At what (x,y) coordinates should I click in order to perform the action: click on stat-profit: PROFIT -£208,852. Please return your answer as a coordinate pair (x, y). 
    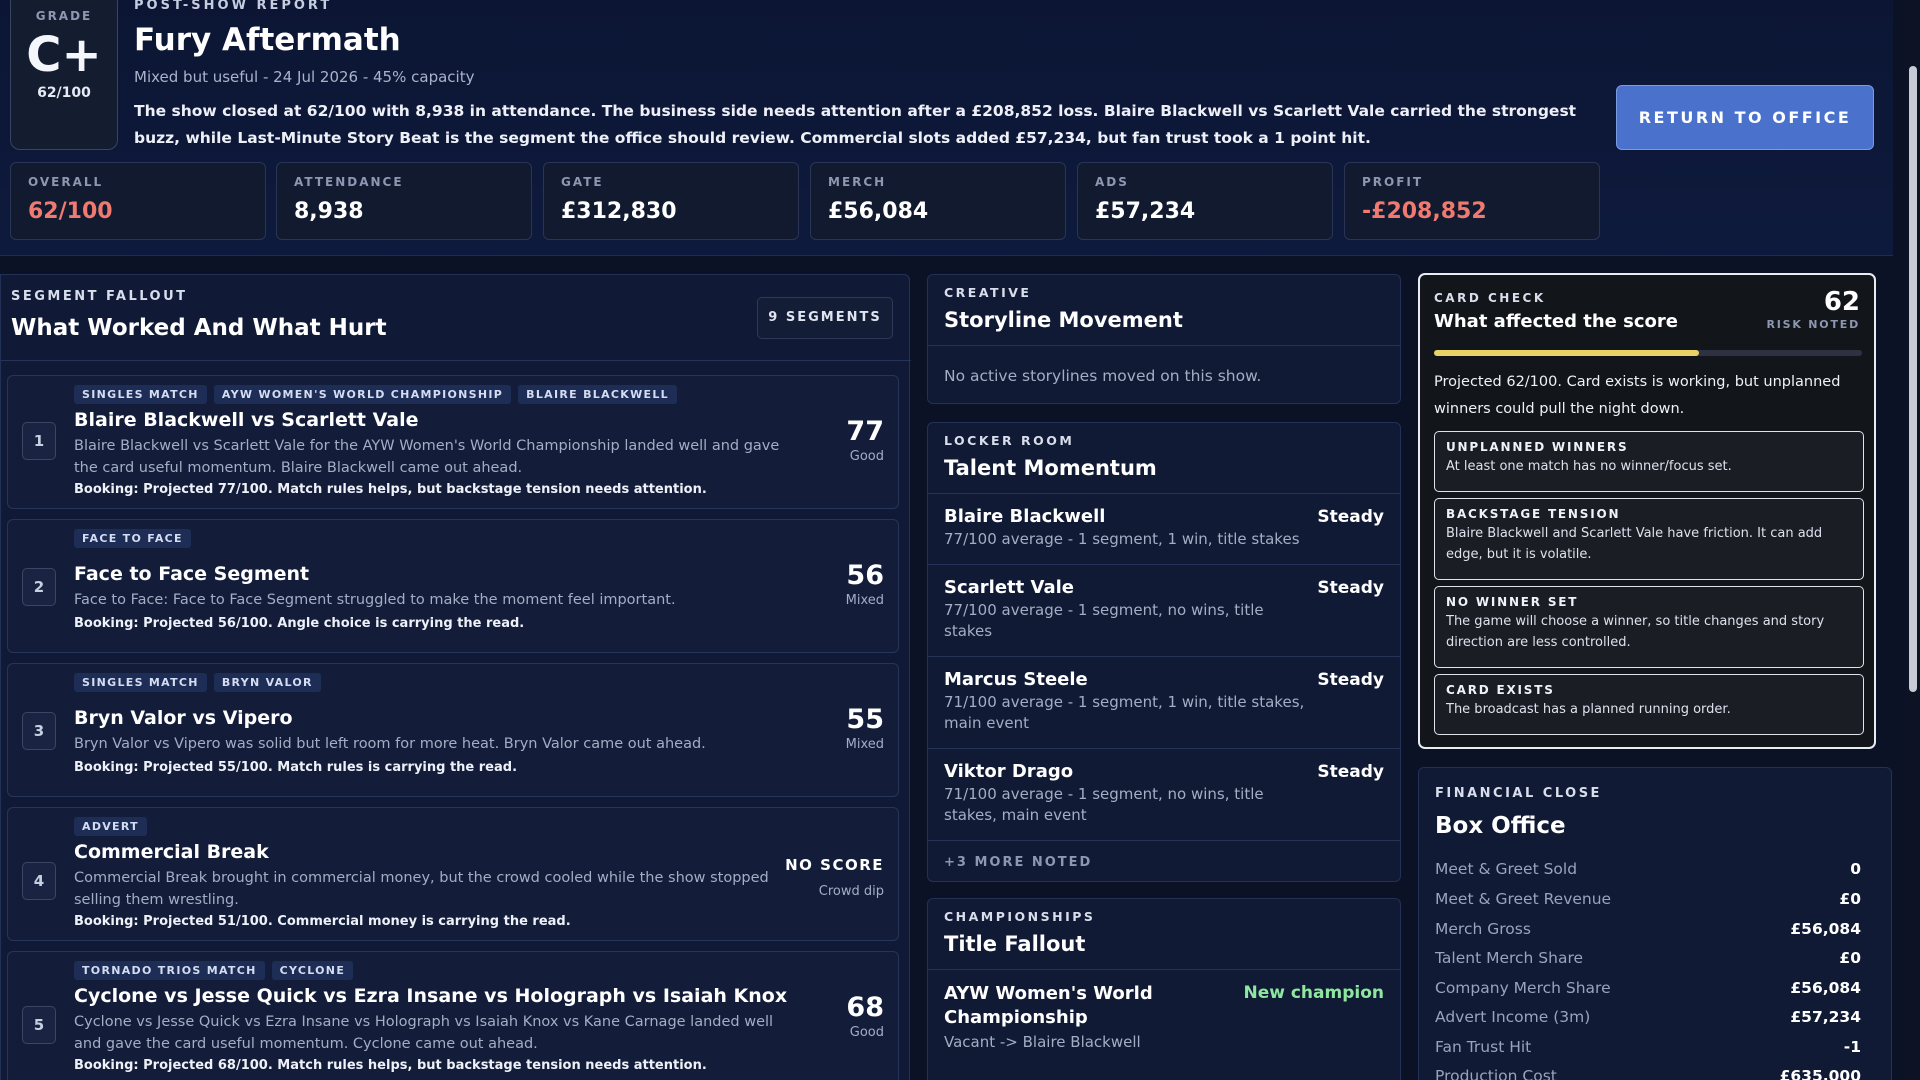
    Looking at the image, I should click on (1472, 201).